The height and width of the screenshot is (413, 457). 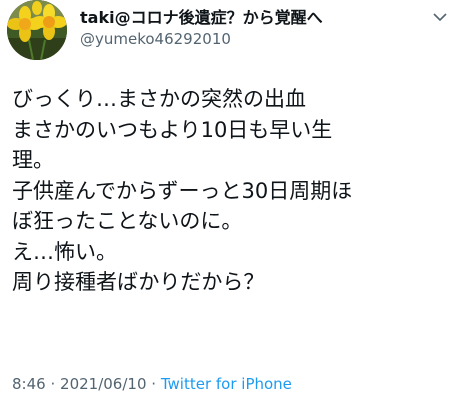 What do you see at coordinates (182, 190) in the screenshot?
I see `tweet-text-line: 子供産んでからずーっと30日周期ほ` at bounding box center [182, 190].